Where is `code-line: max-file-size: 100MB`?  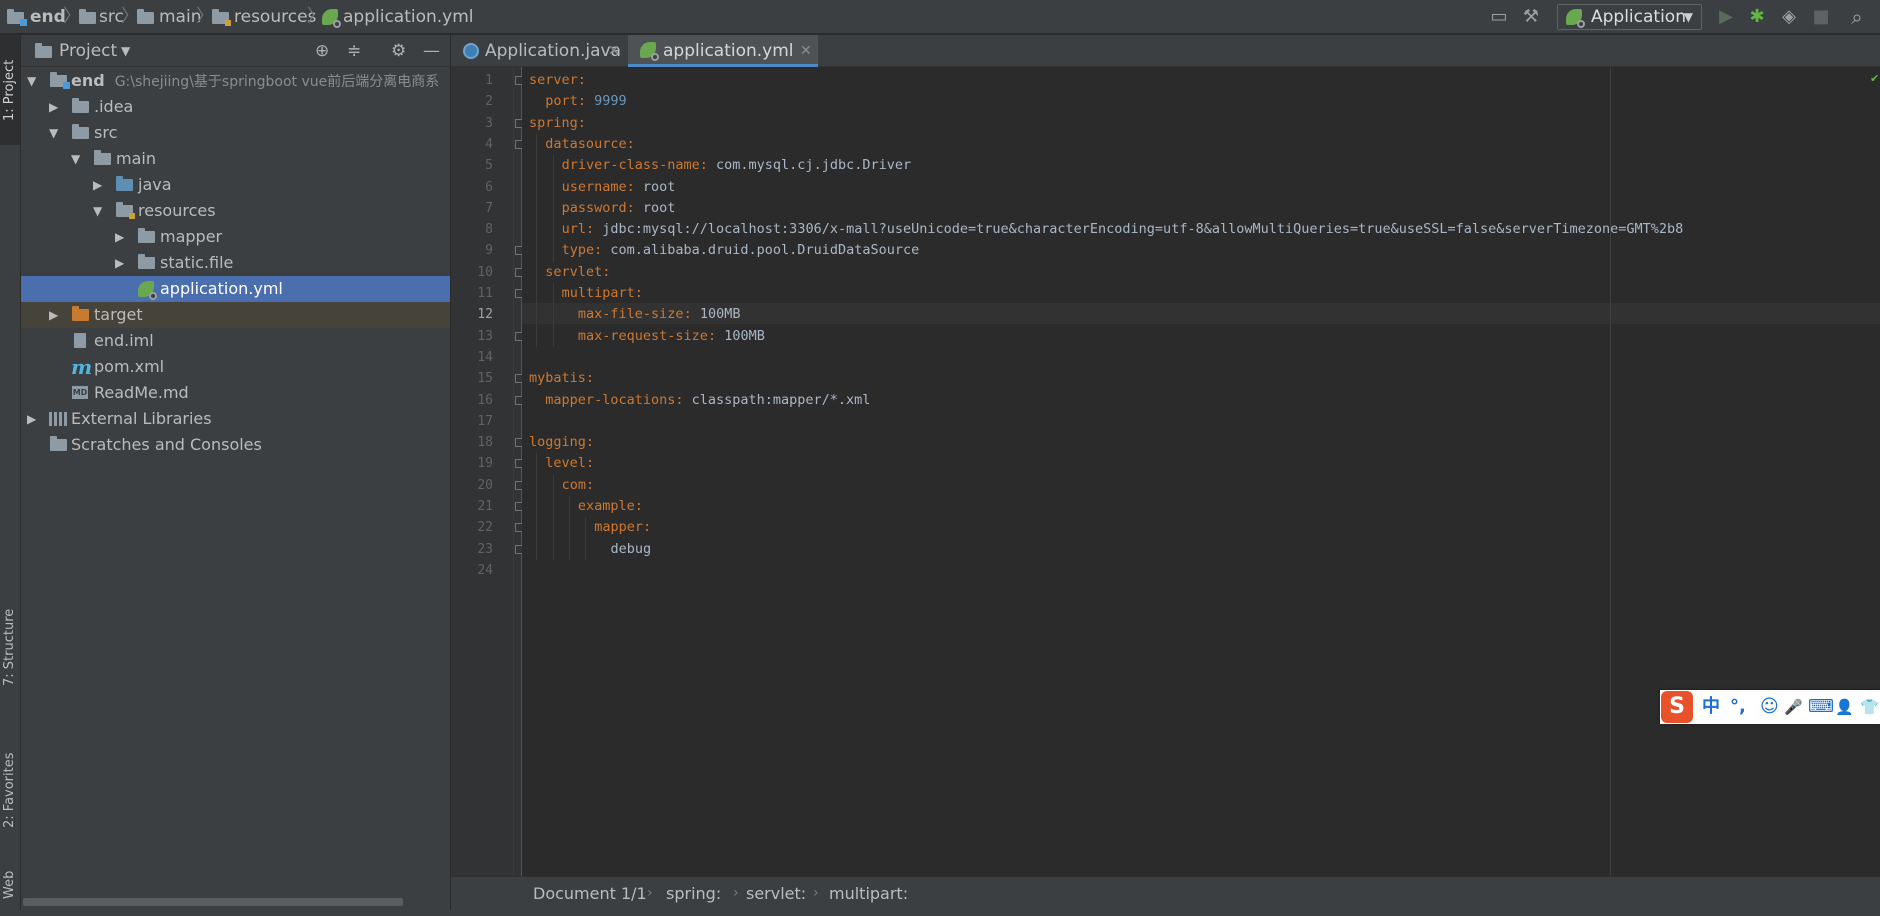
code-line: max-file-size: 100MB is located at coordinates (659, 314).